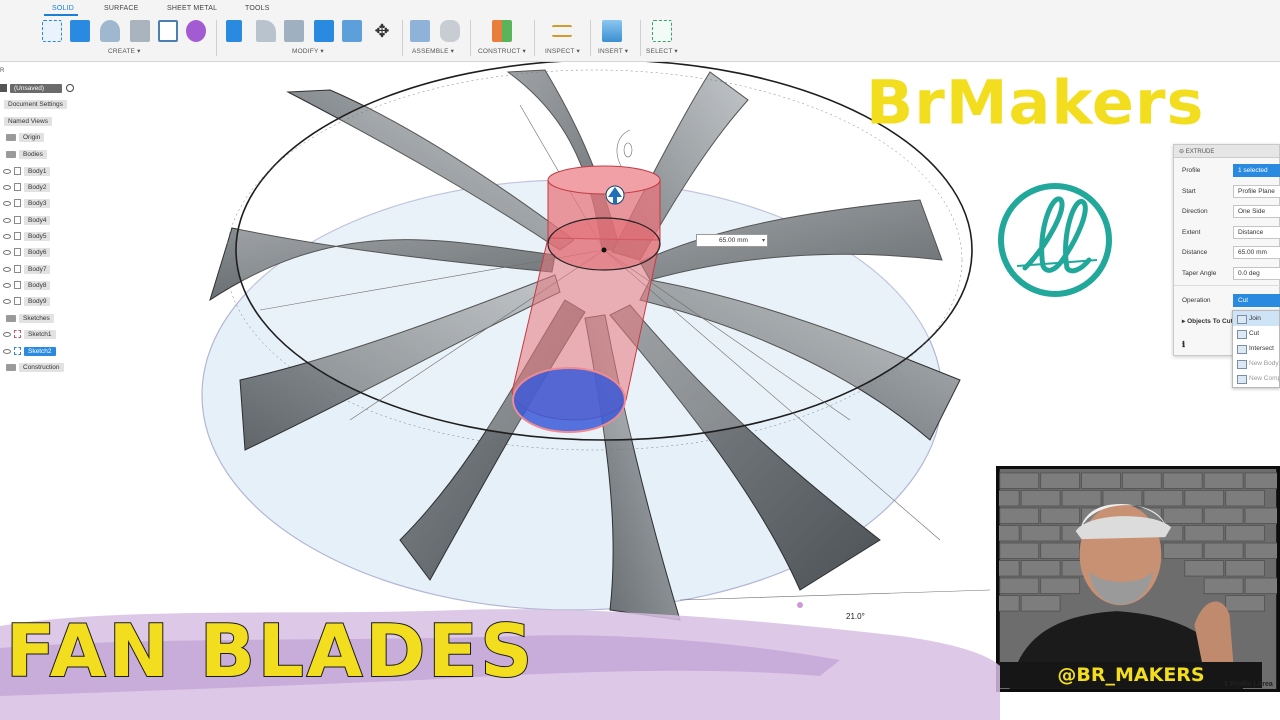 Image resolution: width=1280 pixels, height=720 pixels. Describe the element at coordinates (1256, 211) in the screenshot. I see `direction-select: One Side` at that location.